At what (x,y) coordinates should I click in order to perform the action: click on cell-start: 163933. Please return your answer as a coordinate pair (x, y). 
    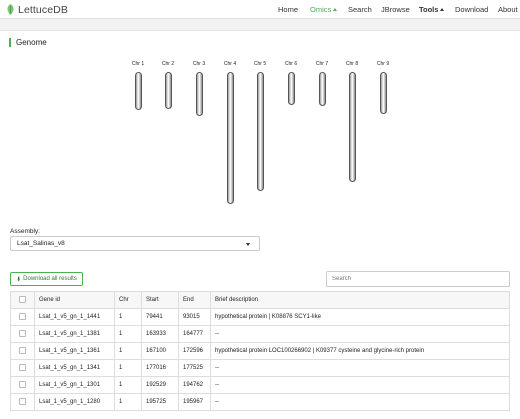
    Looking at the image, I should click on (160, 334).